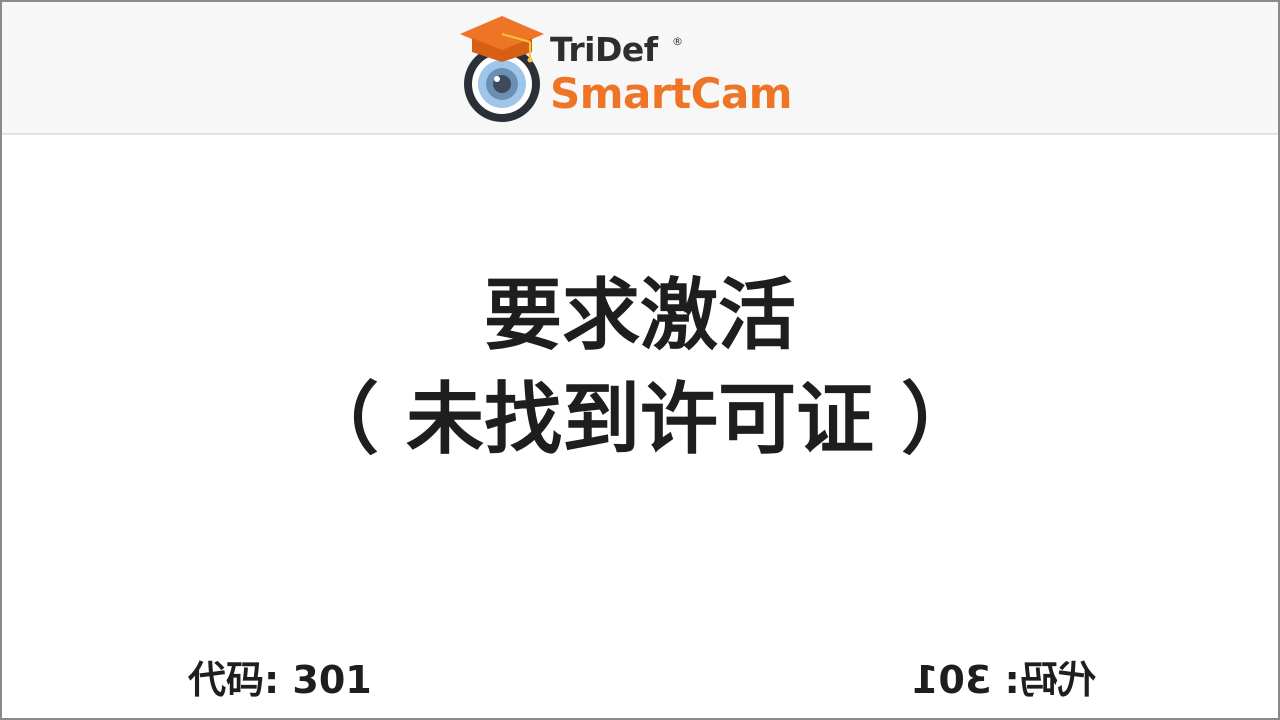 The height and width of the screenshot is (720, 1280). I want to click on error-code-mirrored-container: 代码: 301, so click(1004, 680).